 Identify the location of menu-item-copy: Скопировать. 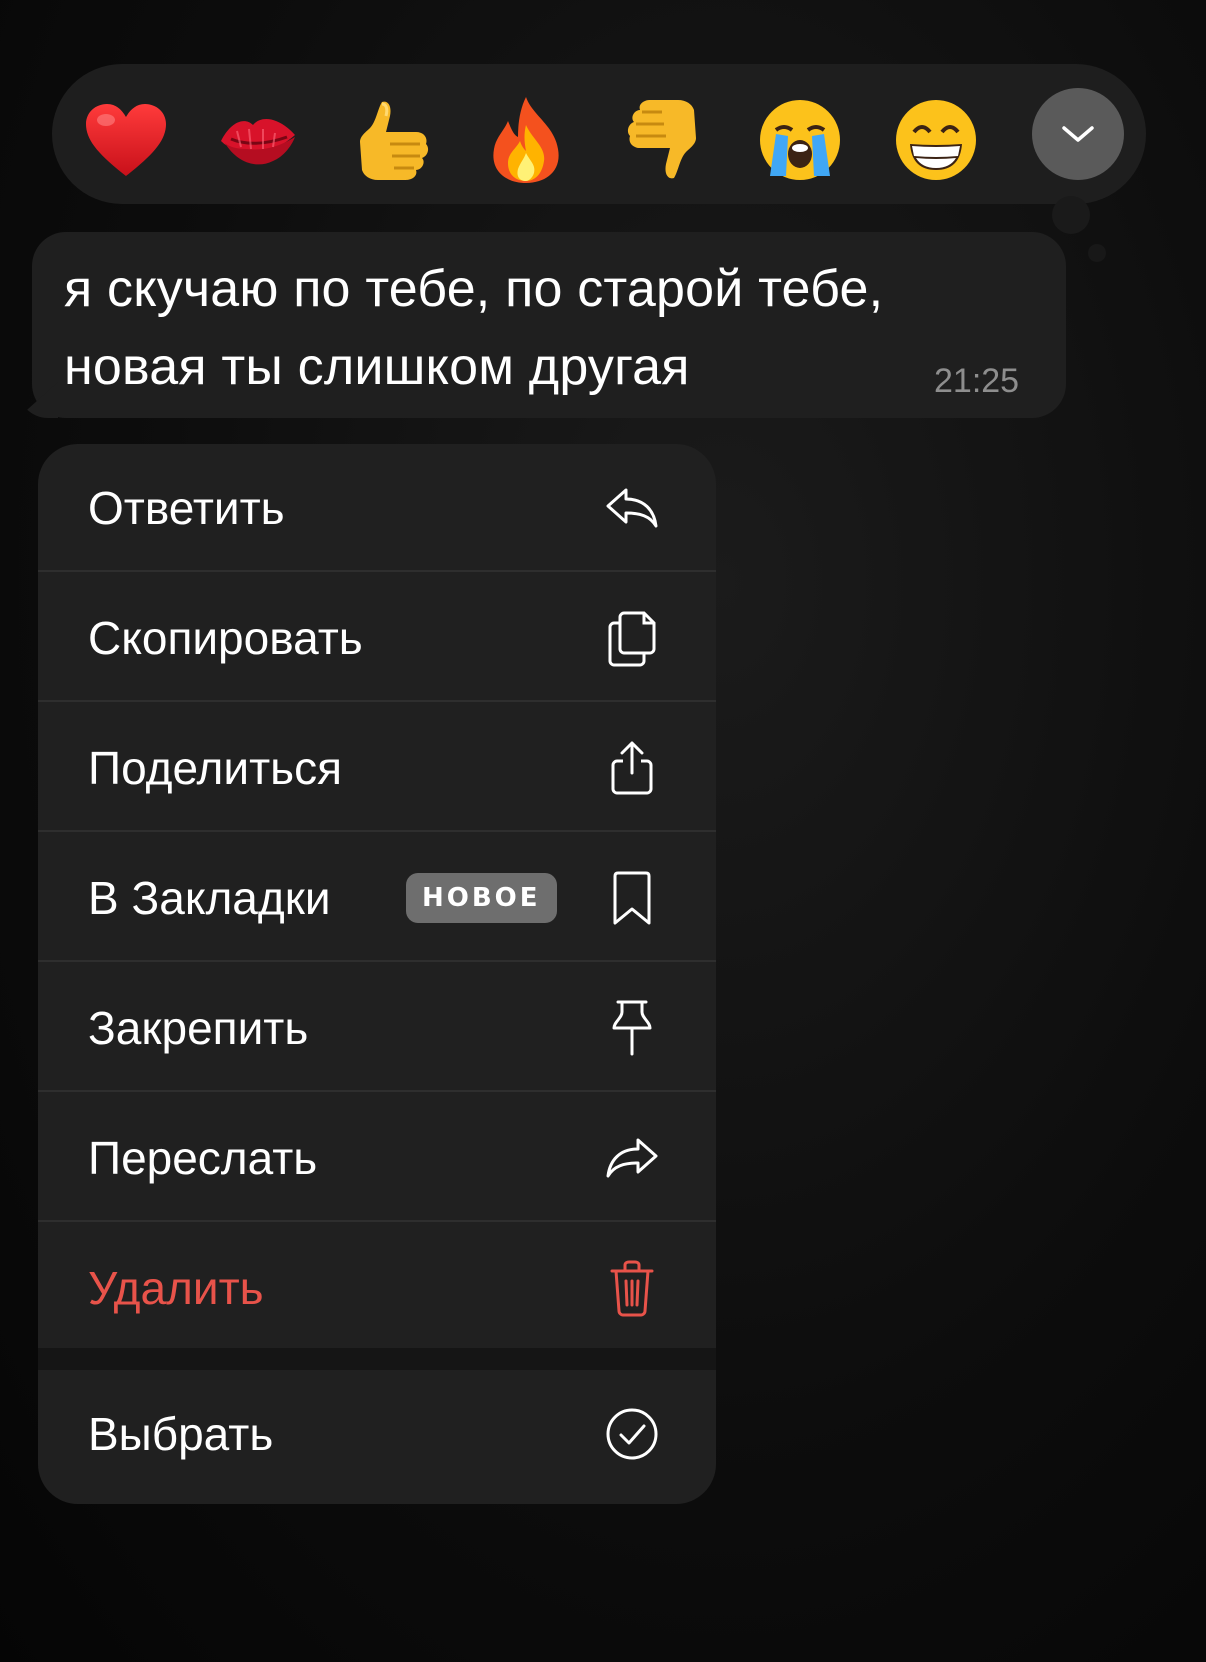
(377, 638).